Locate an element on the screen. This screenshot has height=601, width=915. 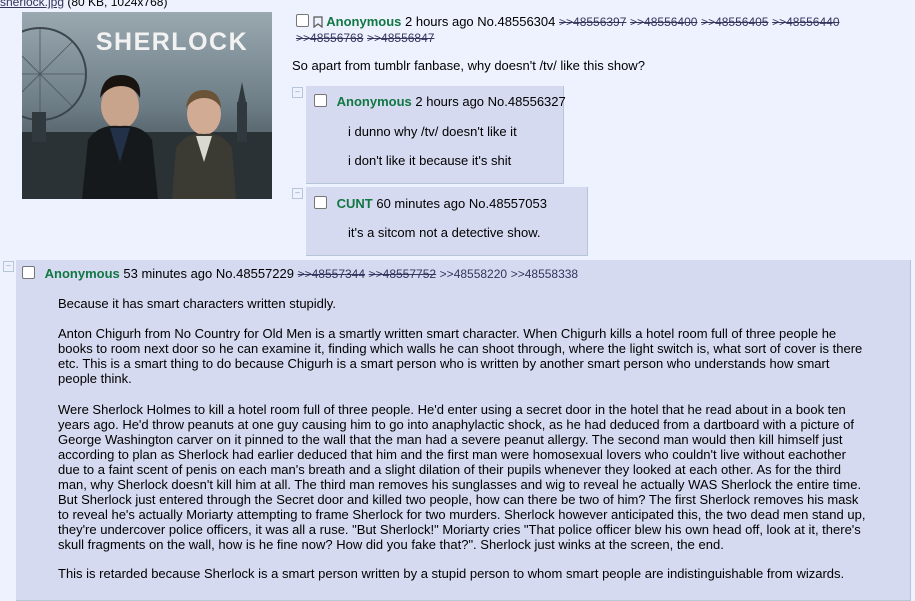
backlink: >>48557344 is located at coordinates (331, 274).